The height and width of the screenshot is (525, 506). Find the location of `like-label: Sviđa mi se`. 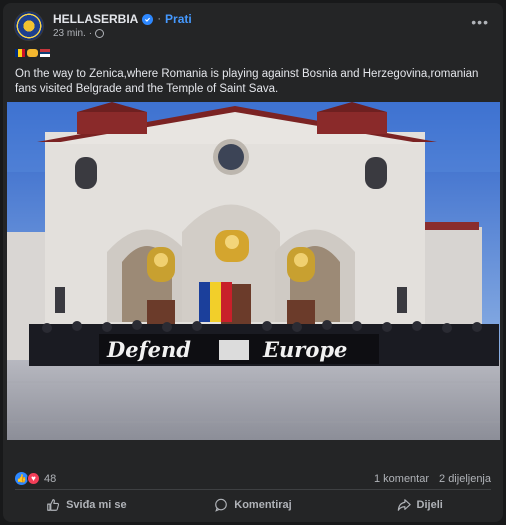

like-label: Sviđa mi se is located at coordinates (96, 505).